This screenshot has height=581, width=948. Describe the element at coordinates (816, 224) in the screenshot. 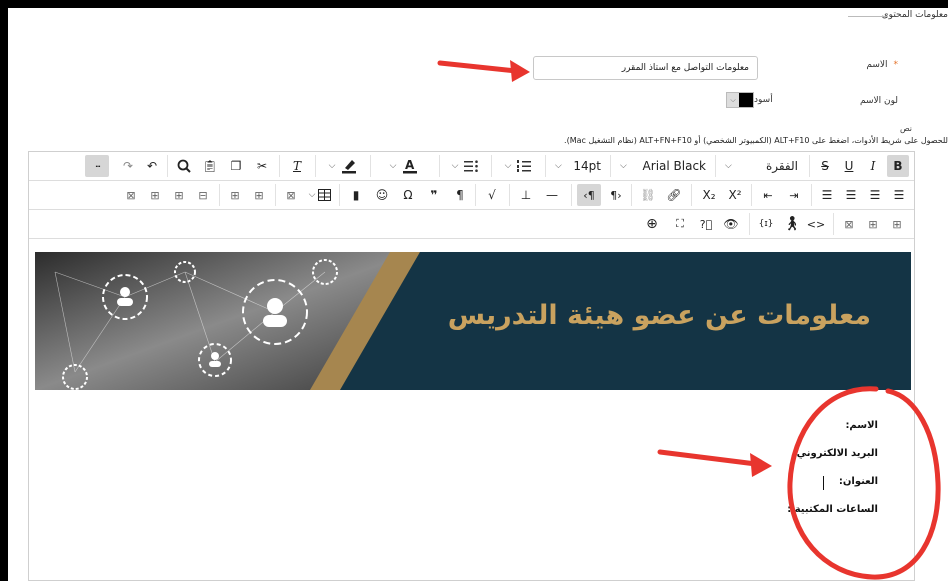

I see `source-code-button: <>` at that location.